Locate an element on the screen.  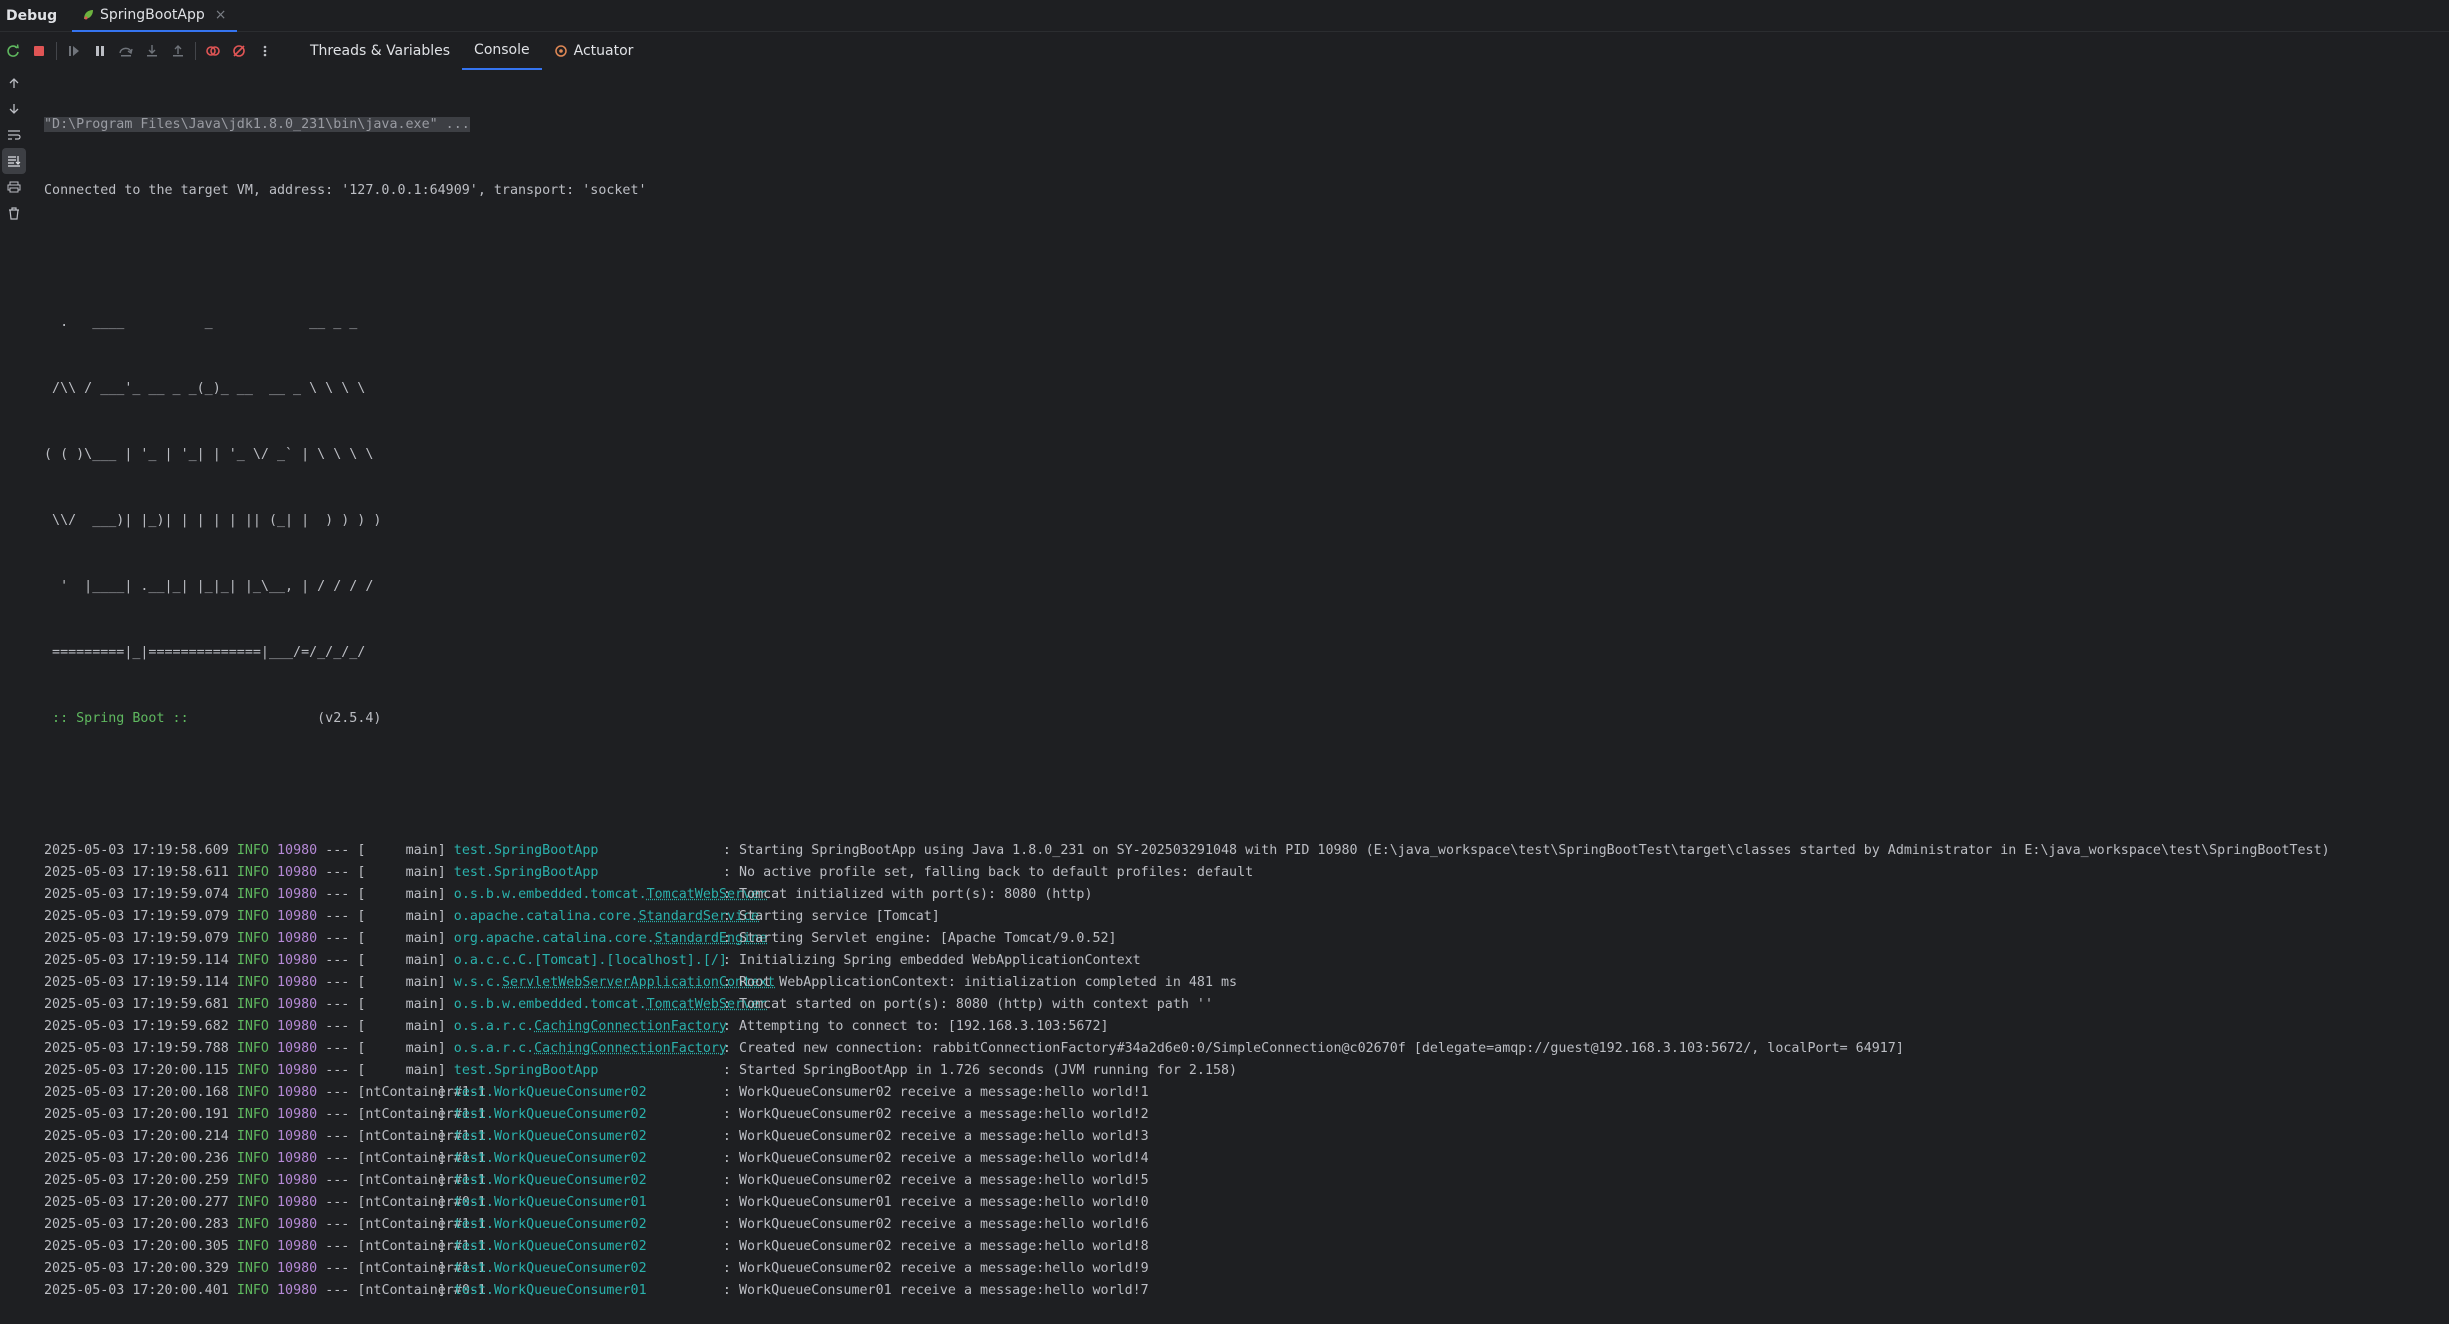
spring-boot-version: (v2.5.4) is located at coordinates (289, 718).